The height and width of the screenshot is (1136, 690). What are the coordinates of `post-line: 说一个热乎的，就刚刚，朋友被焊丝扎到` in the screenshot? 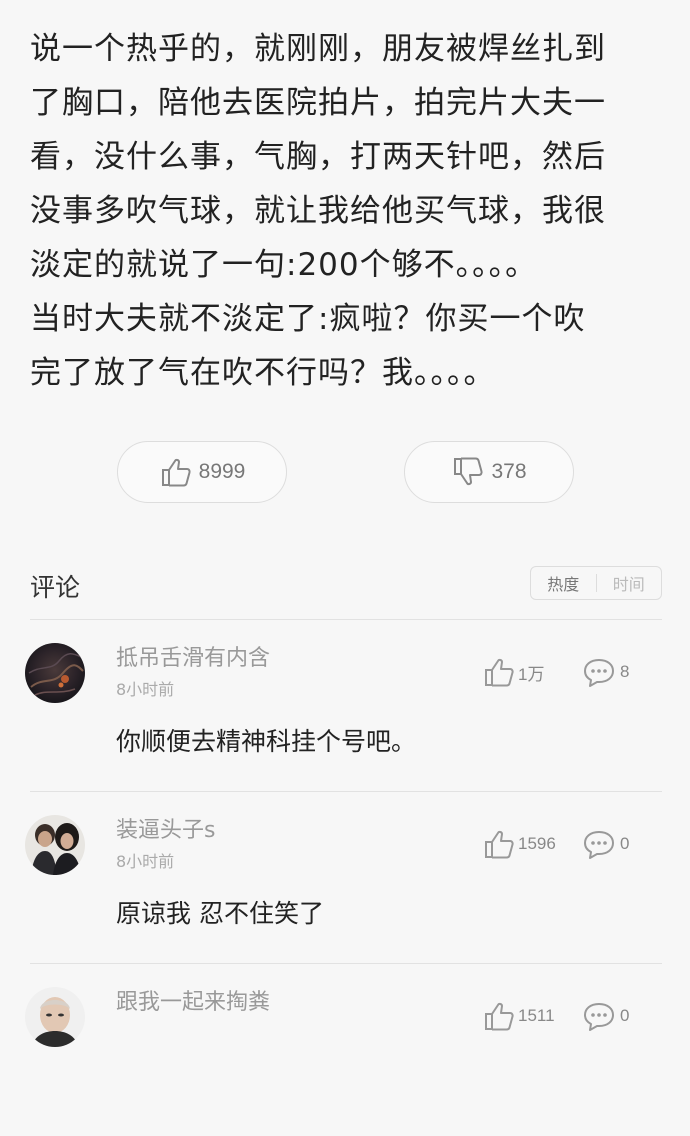 It's located at (318, 49).